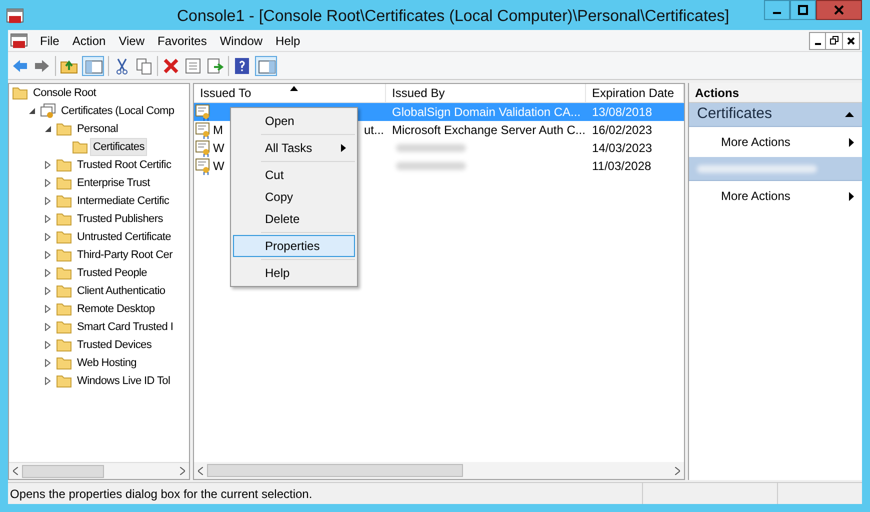 The height and width of the screenshot is (512, 870). I want to click on minimize-icon, so click(777, 13).